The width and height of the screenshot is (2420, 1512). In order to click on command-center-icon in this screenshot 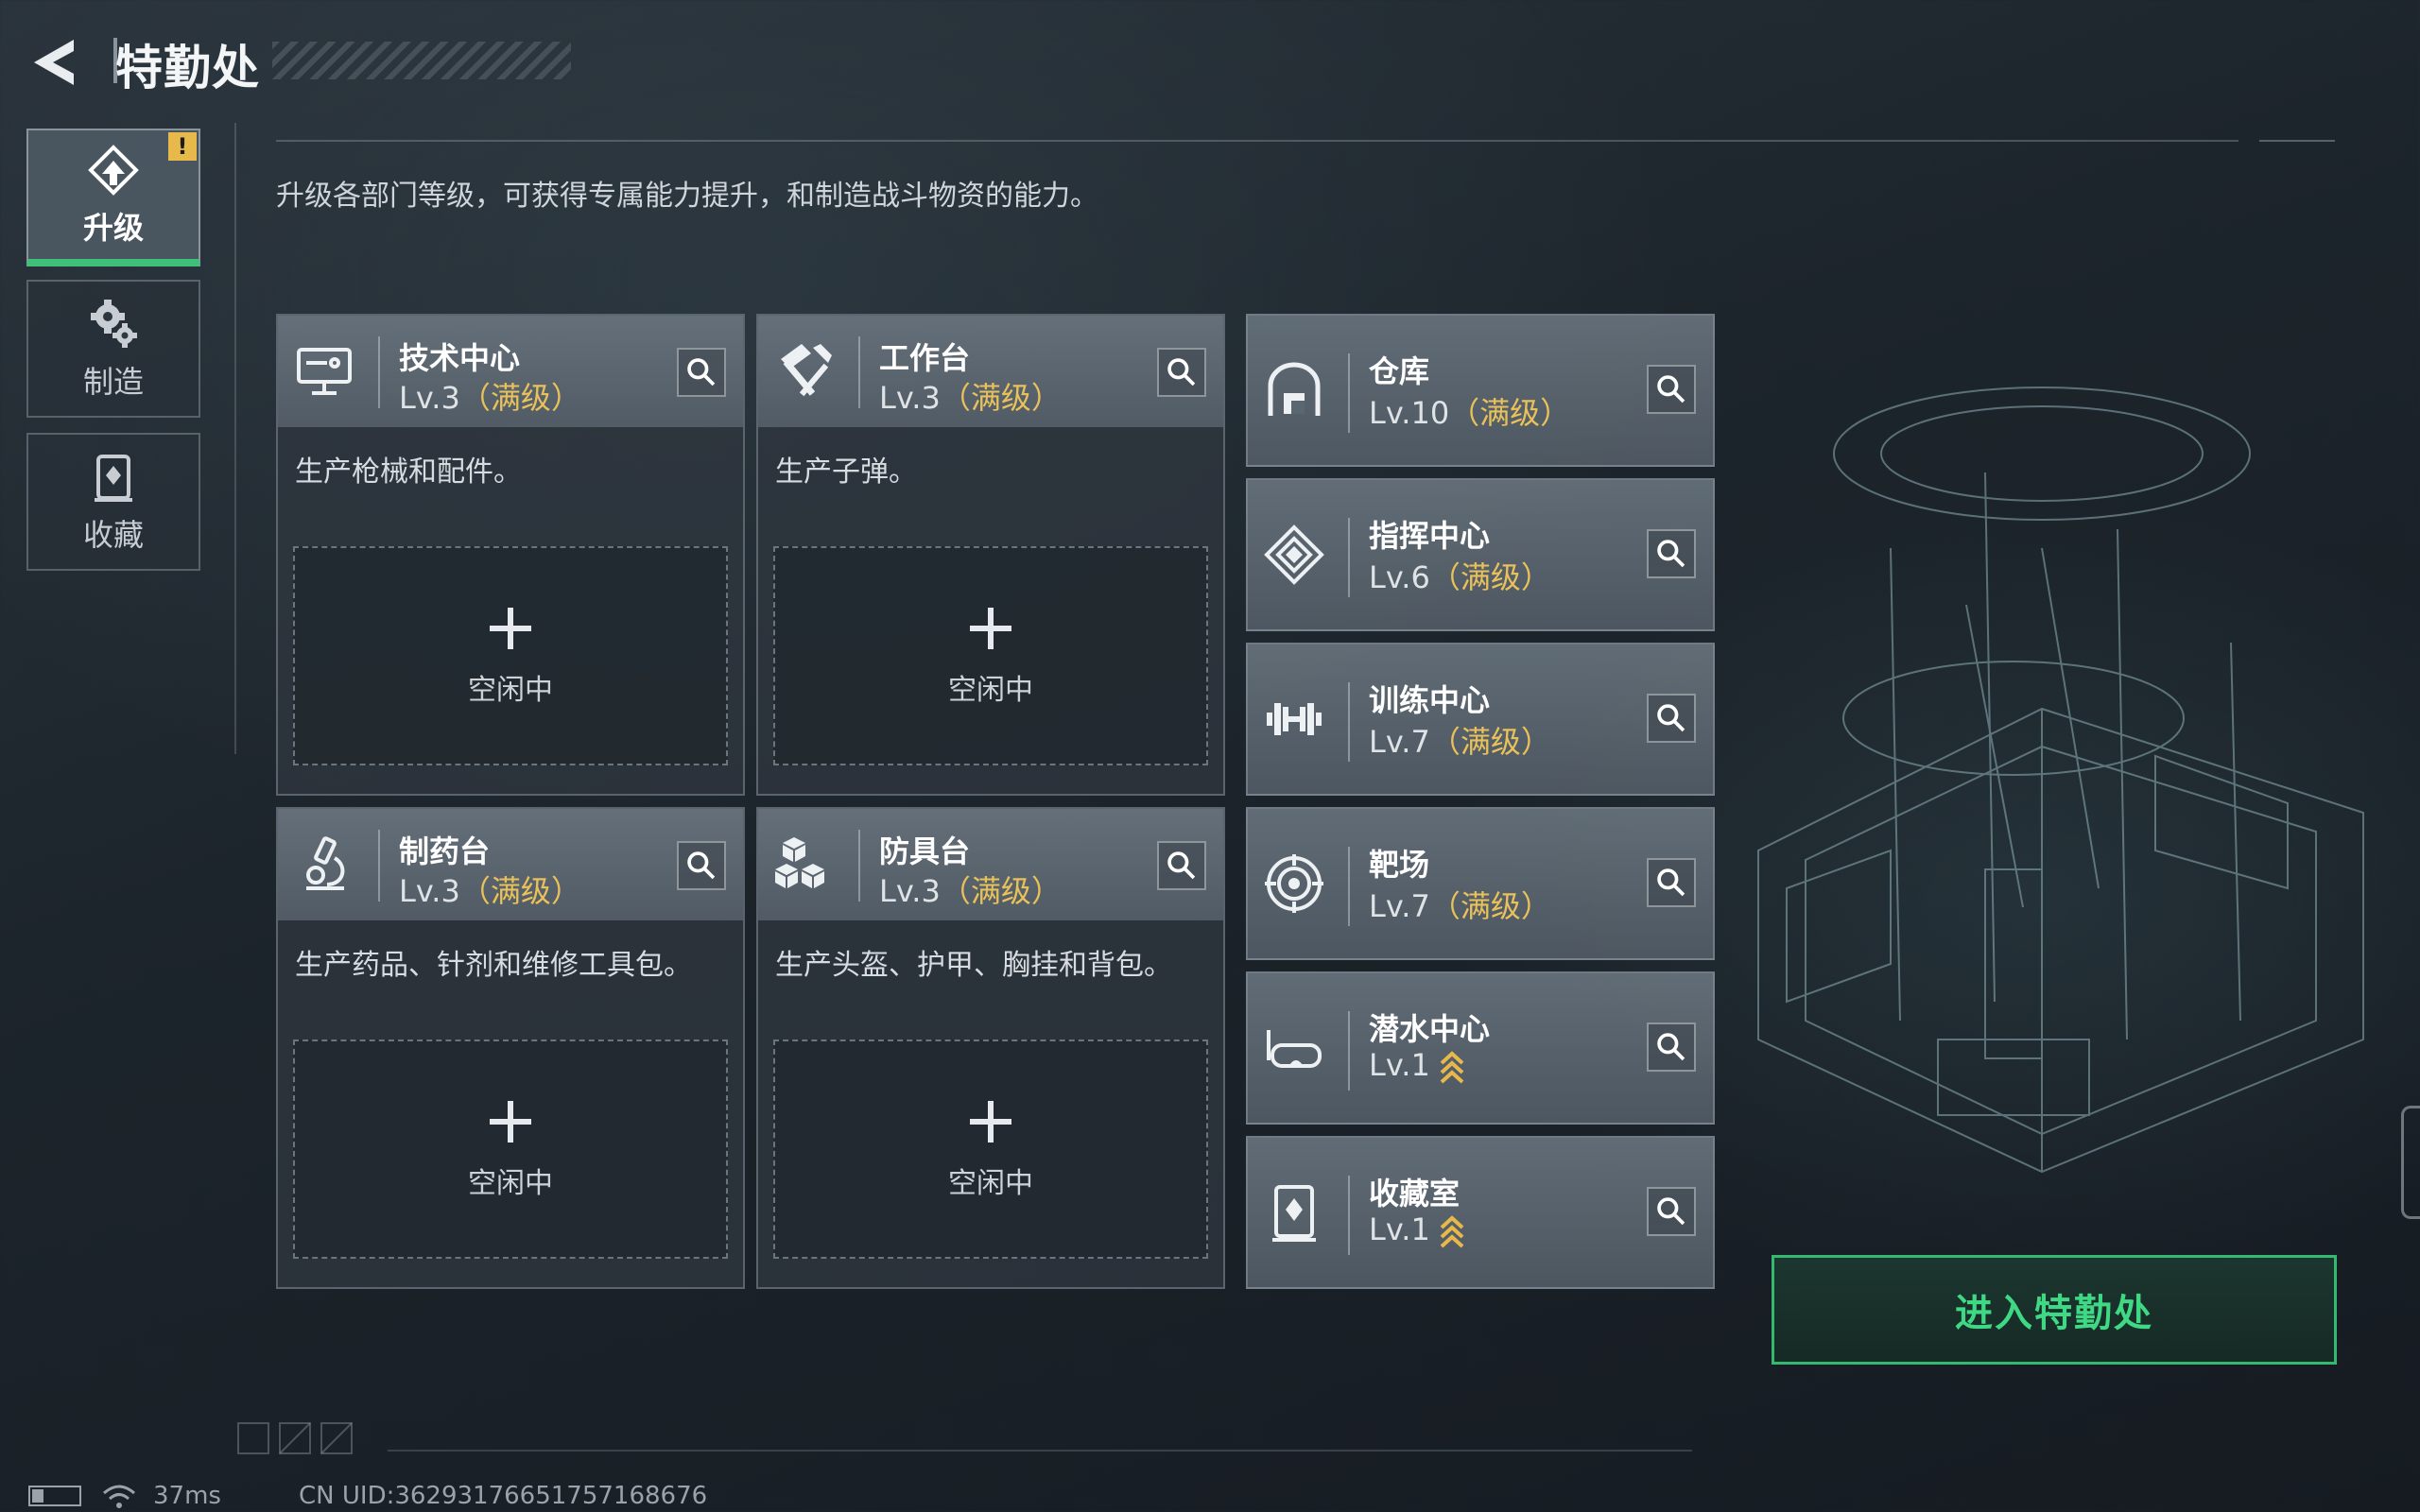, I will do `click(1294, 554)`.